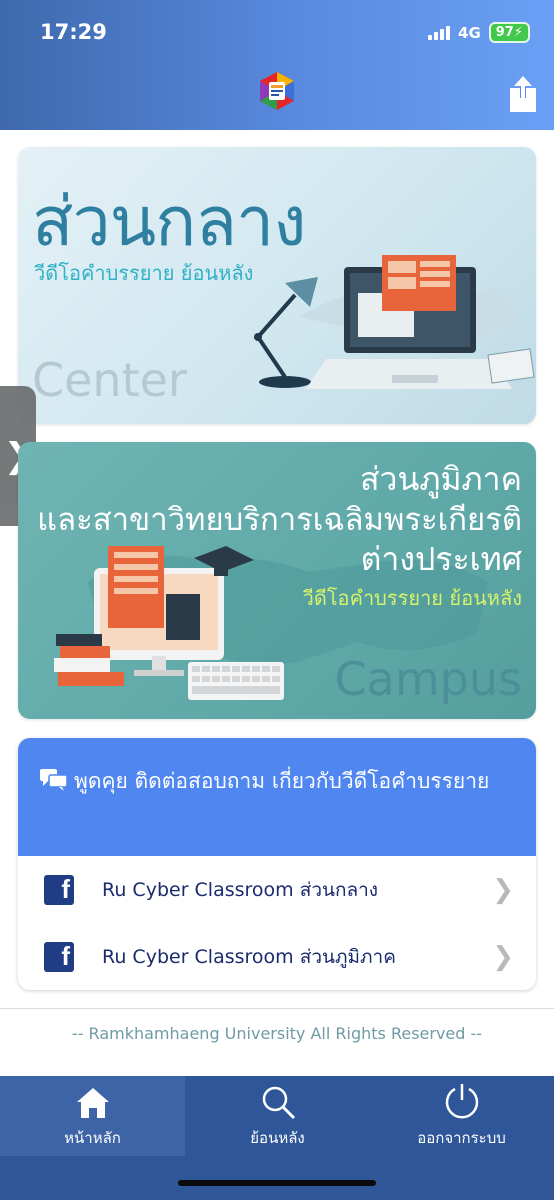 Image resolution: width=554 pixels, height=1200 pixels. What do you see at coordinates (394, 322) in the screenshot?
I see `desk-lamp-laptop-illustration` at bounding box center [394, 322].